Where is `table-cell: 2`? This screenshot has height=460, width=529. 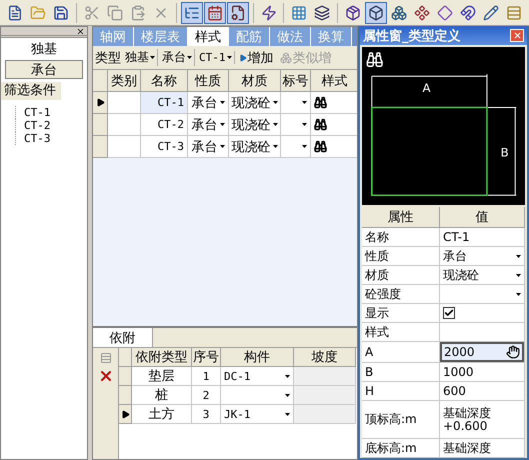
table-cell: 2 is located at coordinates (206, 395).